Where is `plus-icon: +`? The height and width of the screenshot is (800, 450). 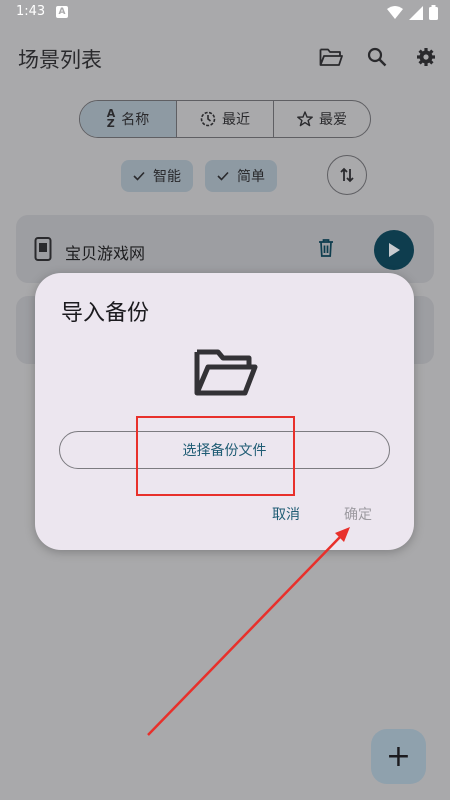
plus-icon: + is located at coordinates (398, 756).